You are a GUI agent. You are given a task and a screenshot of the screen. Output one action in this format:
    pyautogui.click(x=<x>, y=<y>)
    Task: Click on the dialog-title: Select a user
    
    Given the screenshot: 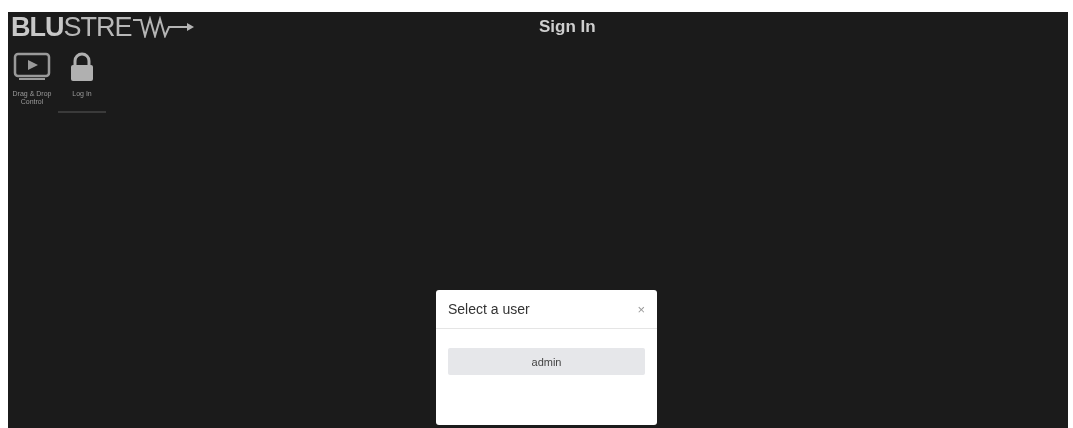 What is the action you would take?
    pyautogui.click(x=489, y=309)
    